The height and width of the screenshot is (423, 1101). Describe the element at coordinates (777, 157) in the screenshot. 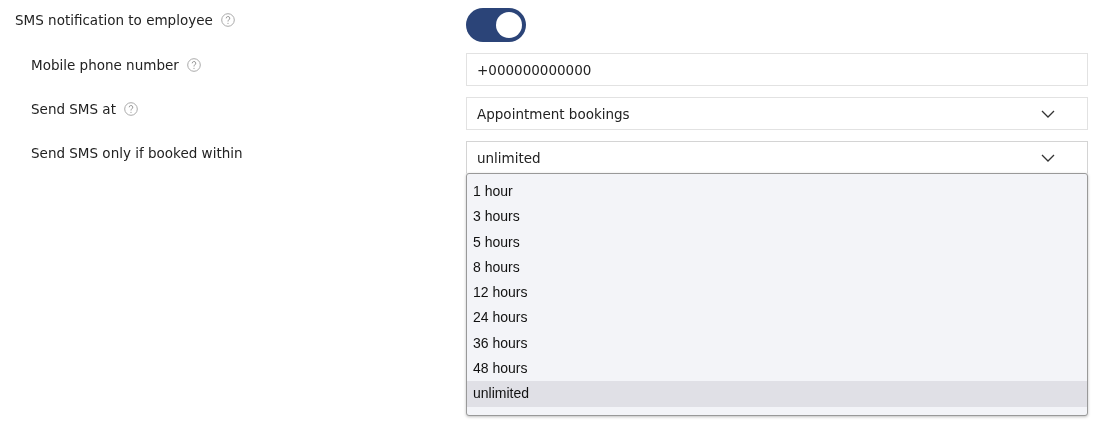

I see `select-field: unlimited` at that location.